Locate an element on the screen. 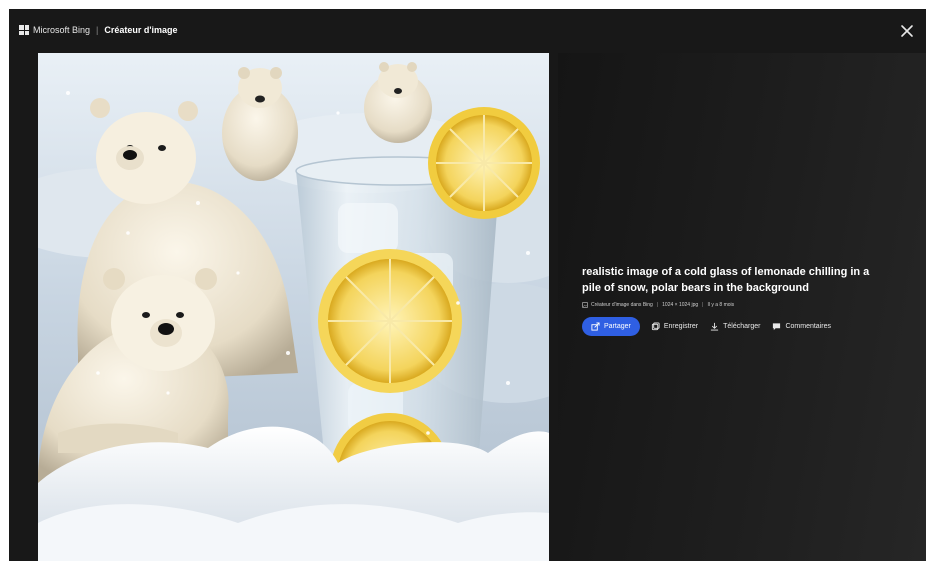  meta-age: Il y a 8 mois is located at coordinates (721, 305).